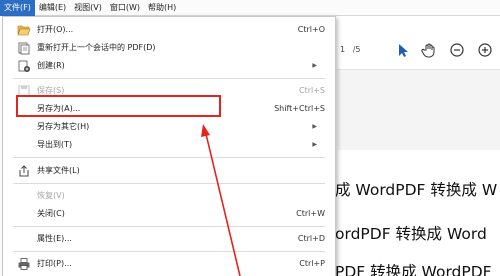 The height and width of the screenshot is (276, 500). What do you see at coordinates (24, 171) in the screenshot?
I see `share-icon` at bounding box center [24, 171].